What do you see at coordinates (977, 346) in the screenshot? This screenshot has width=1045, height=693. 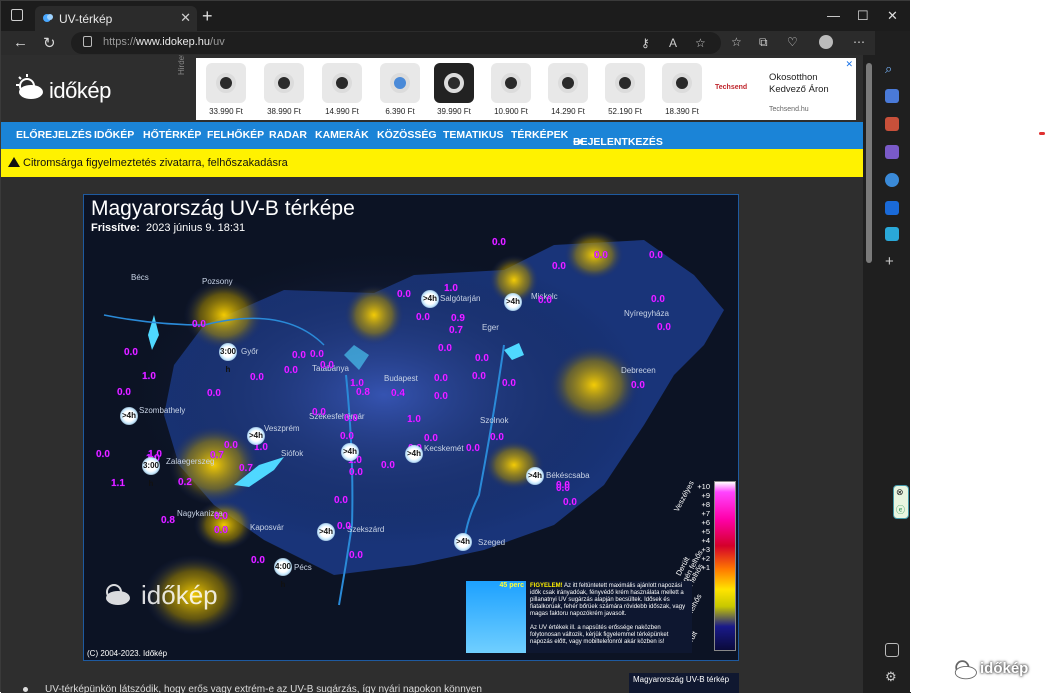 I see `desktop-background` at bounding box center [977, 346].